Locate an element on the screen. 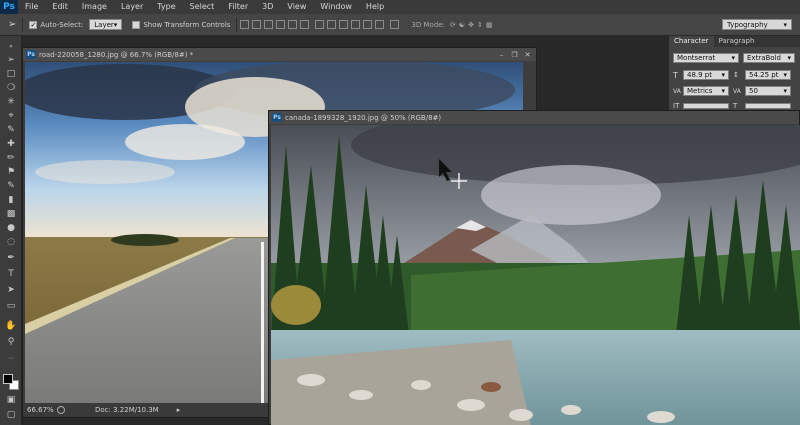 The width and height of the screenshot is (800, 425). menu-help: Help is located at coordinates (375, 7).